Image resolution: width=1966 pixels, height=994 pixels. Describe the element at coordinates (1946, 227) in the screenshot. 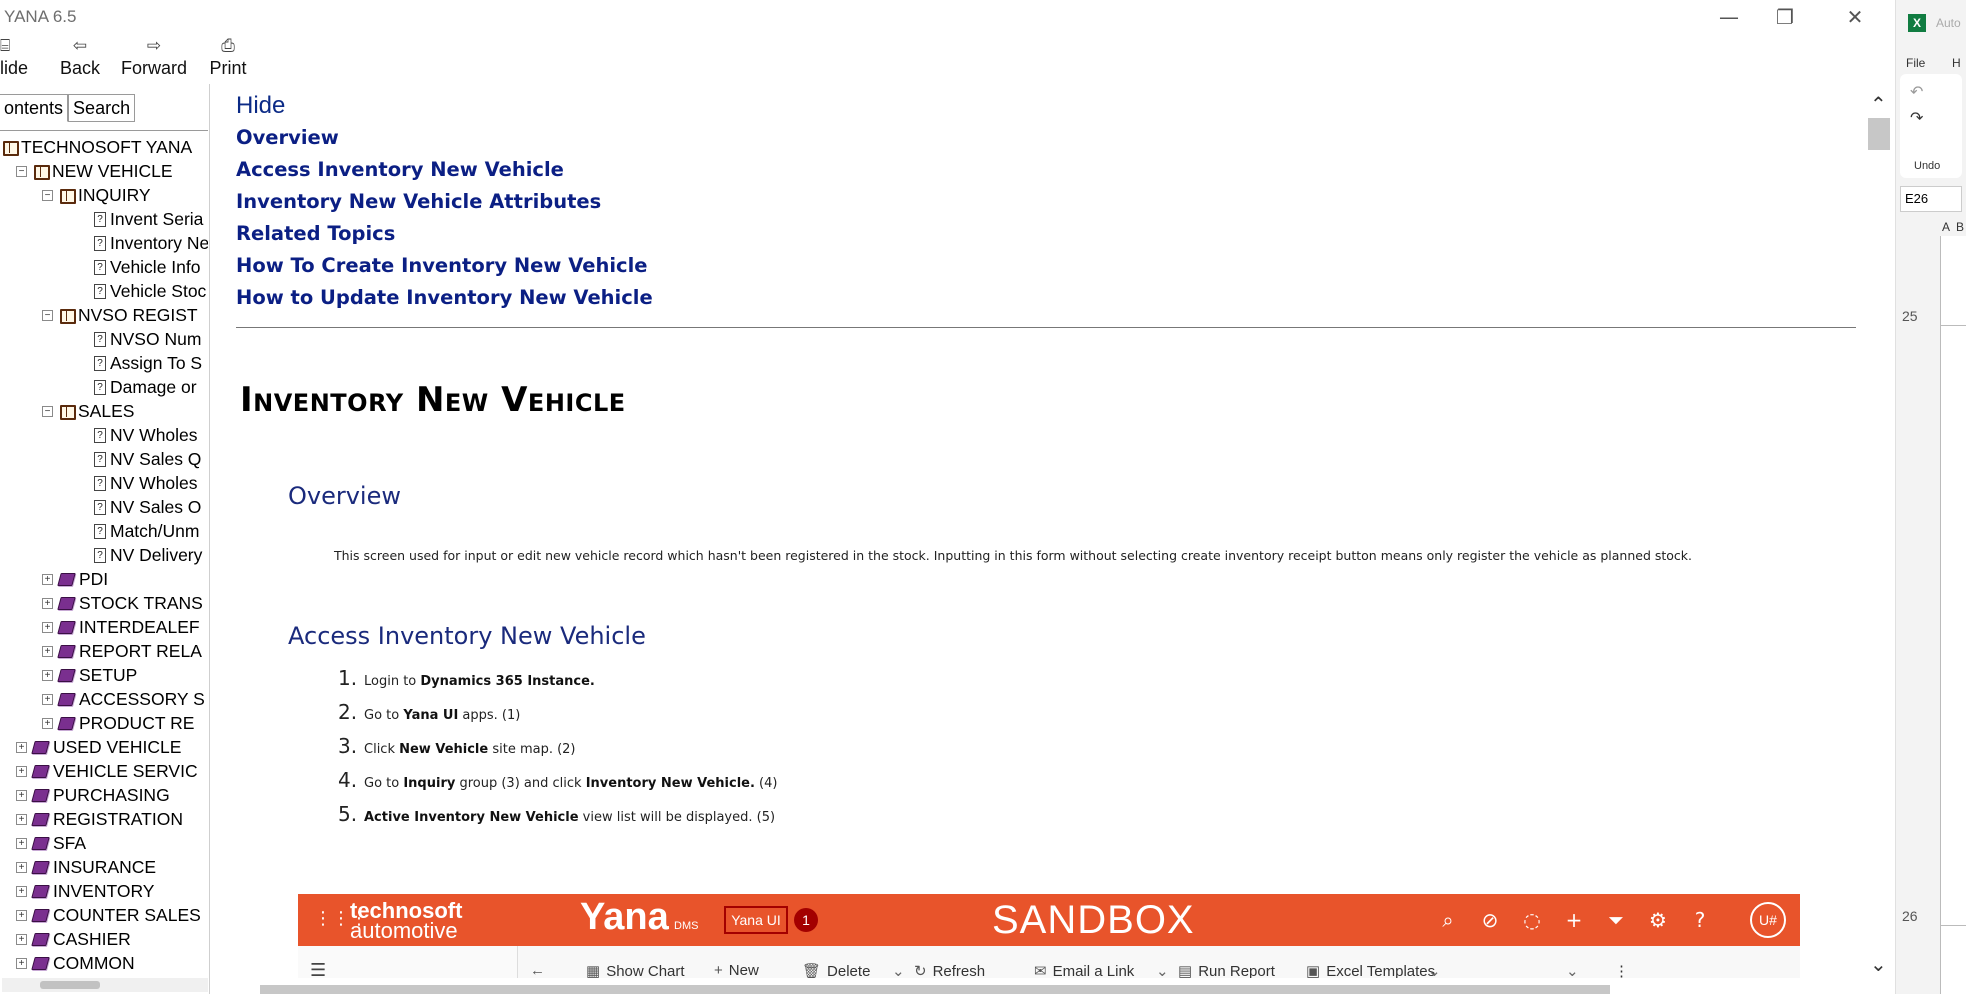

I see `excel-col-a: A` at that location.